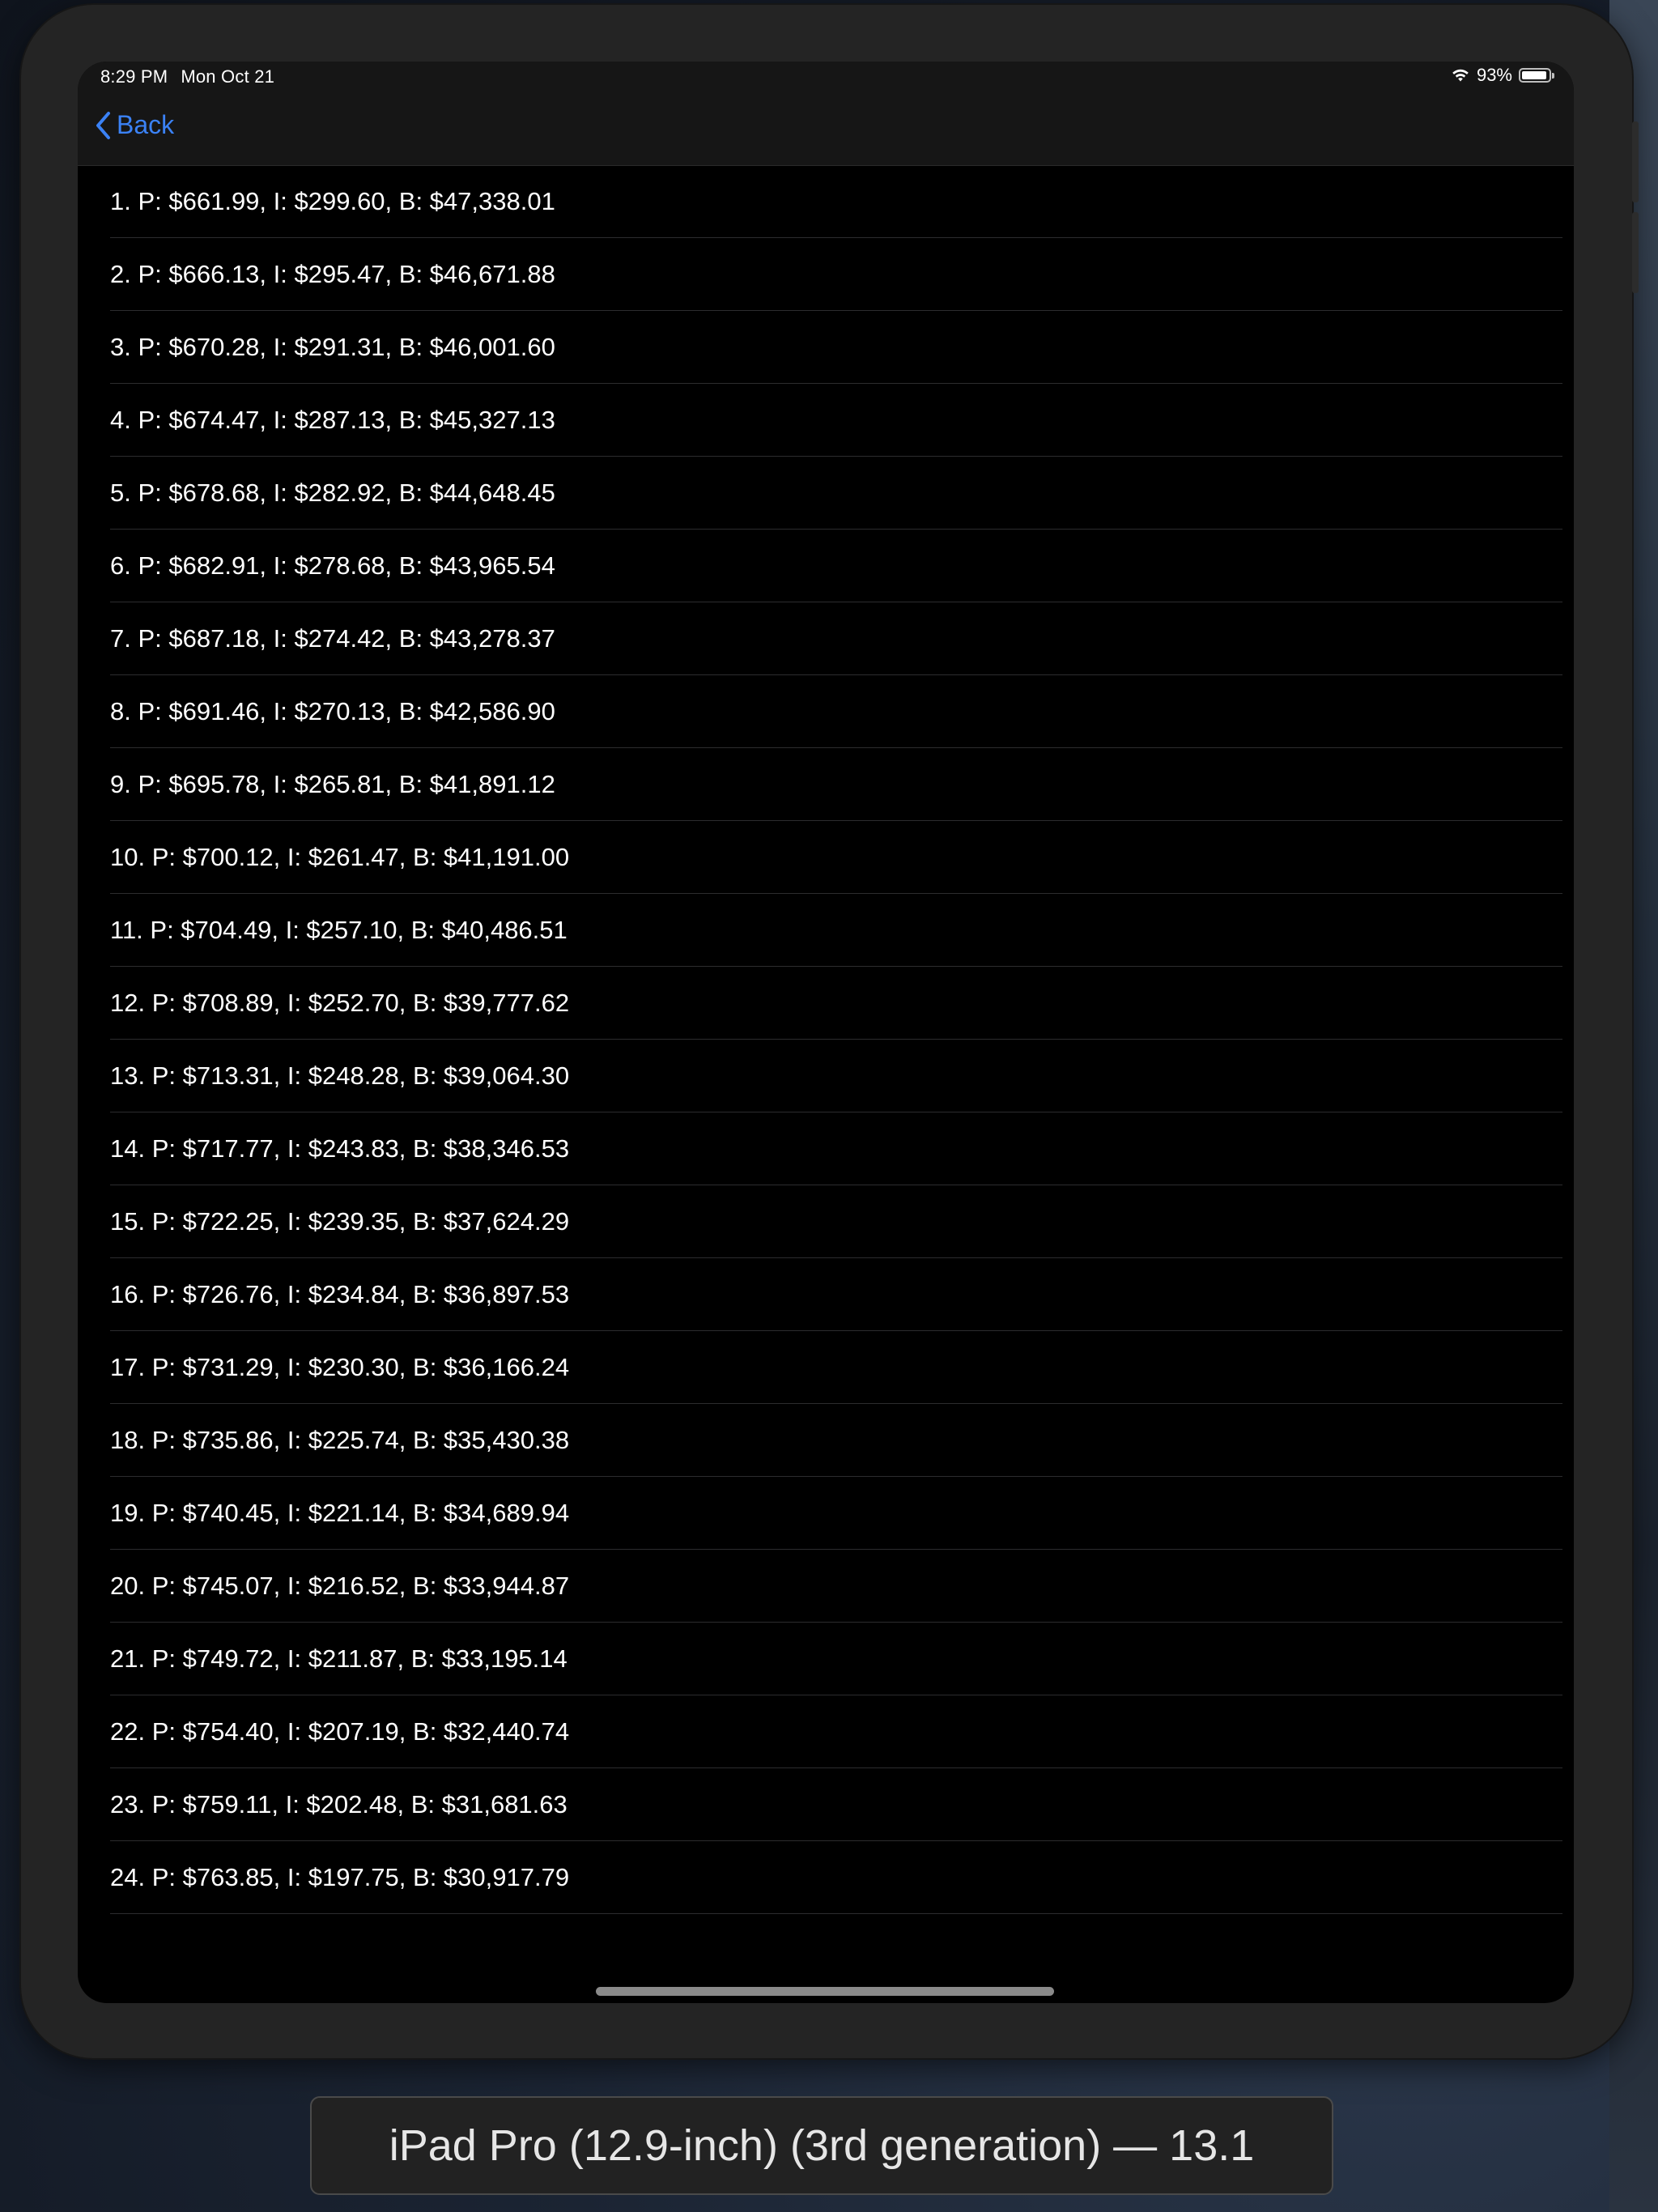 The width and height of the screenshot is (1658, 2212). What do you see at coordinates (332, 201) in the screenshot?
I see `list-item-label: 1. P: $661.99, I: $299.60, B: $47,338.01` at bounding box center [332, 201].